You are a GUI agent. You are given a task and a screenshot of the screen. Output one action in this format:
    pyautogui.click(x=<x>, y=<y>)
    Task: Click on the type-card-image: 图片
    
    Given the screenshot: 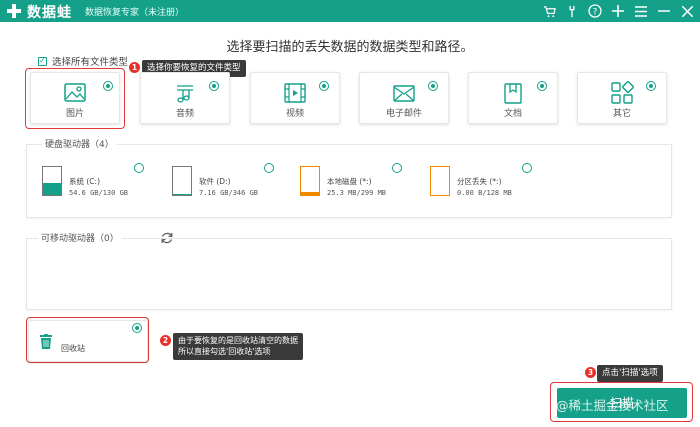 What is the action you would take?
    pyautogui.click(x=75, y=98)
    